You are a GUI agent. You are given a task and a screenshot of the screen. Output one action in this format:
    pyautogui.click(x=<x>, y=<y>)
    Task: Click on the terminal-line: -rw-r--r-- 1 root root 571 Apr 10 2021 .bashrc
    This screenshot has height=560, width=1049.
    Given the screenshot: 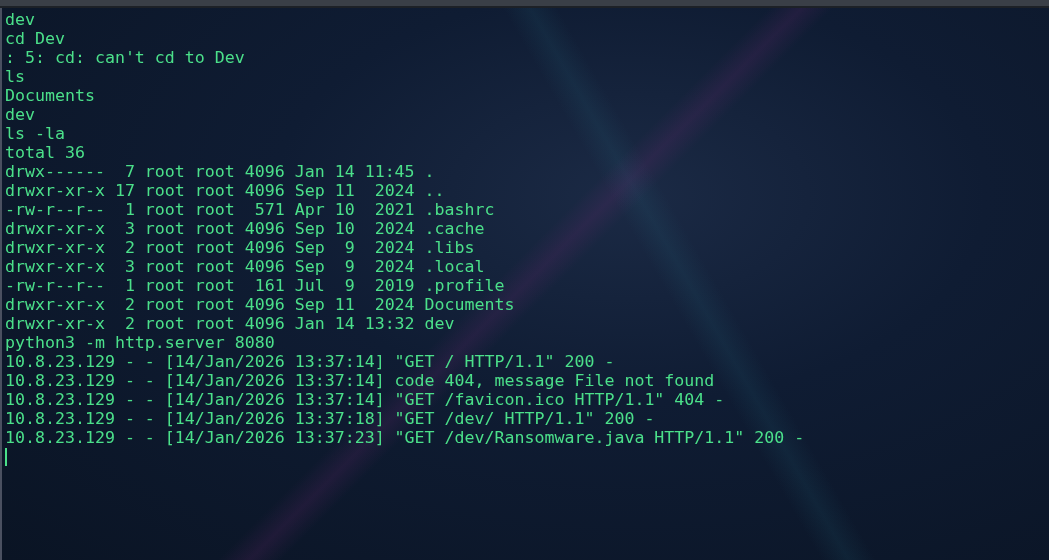 What is the action you would take?
    pyautogui.click(x=250, y=209)
    